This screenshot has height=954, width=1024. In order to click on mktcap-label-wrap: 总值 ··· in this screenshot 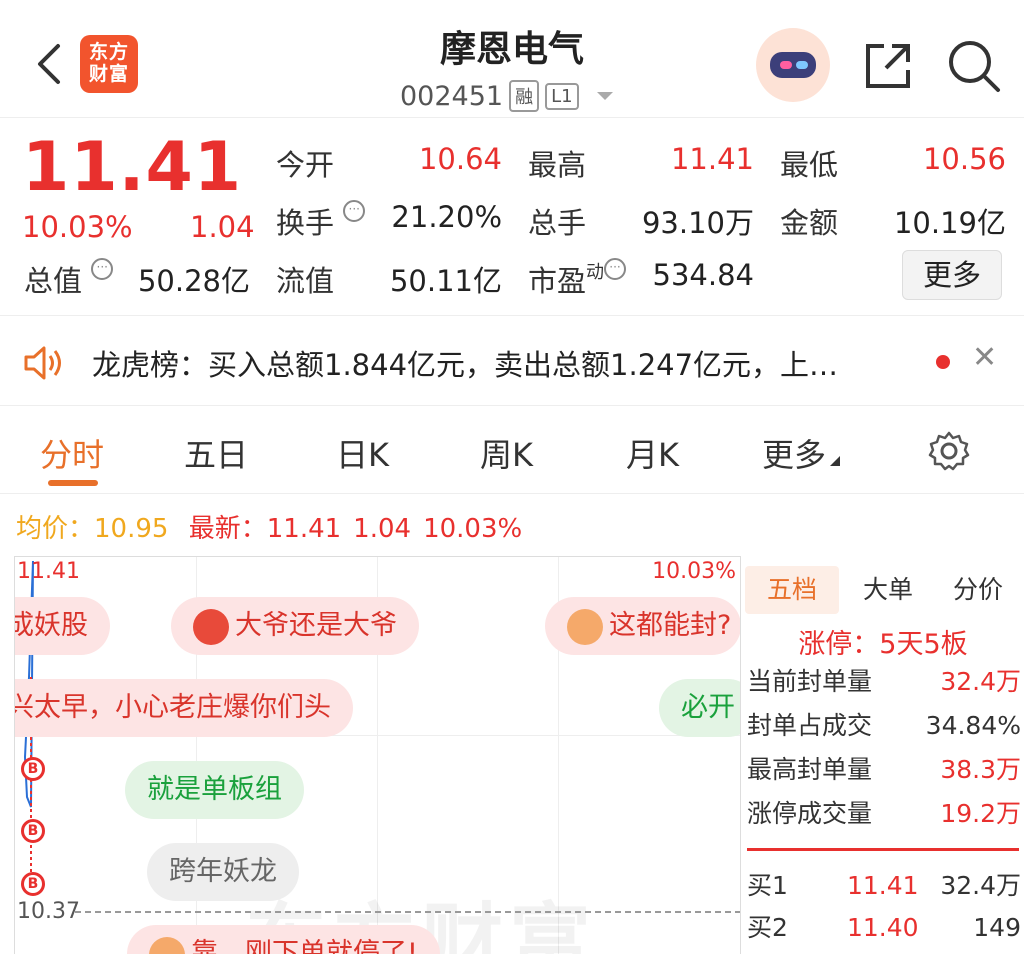, I will do `click(69, 279)`.